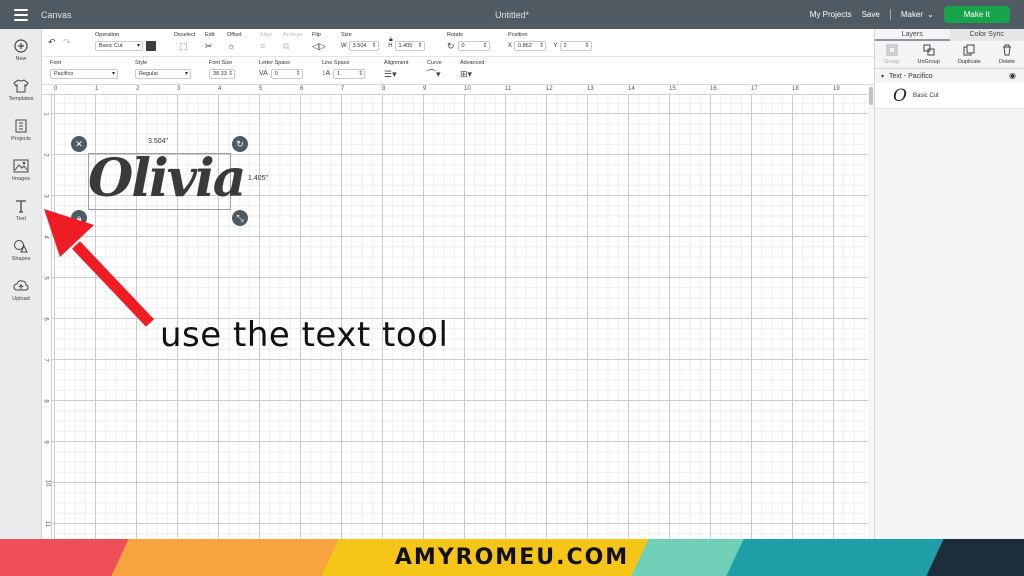  Describe the element at coordinates (275, 63) in the screenshot. I see `letter-space-label: Letter Space` at that location.